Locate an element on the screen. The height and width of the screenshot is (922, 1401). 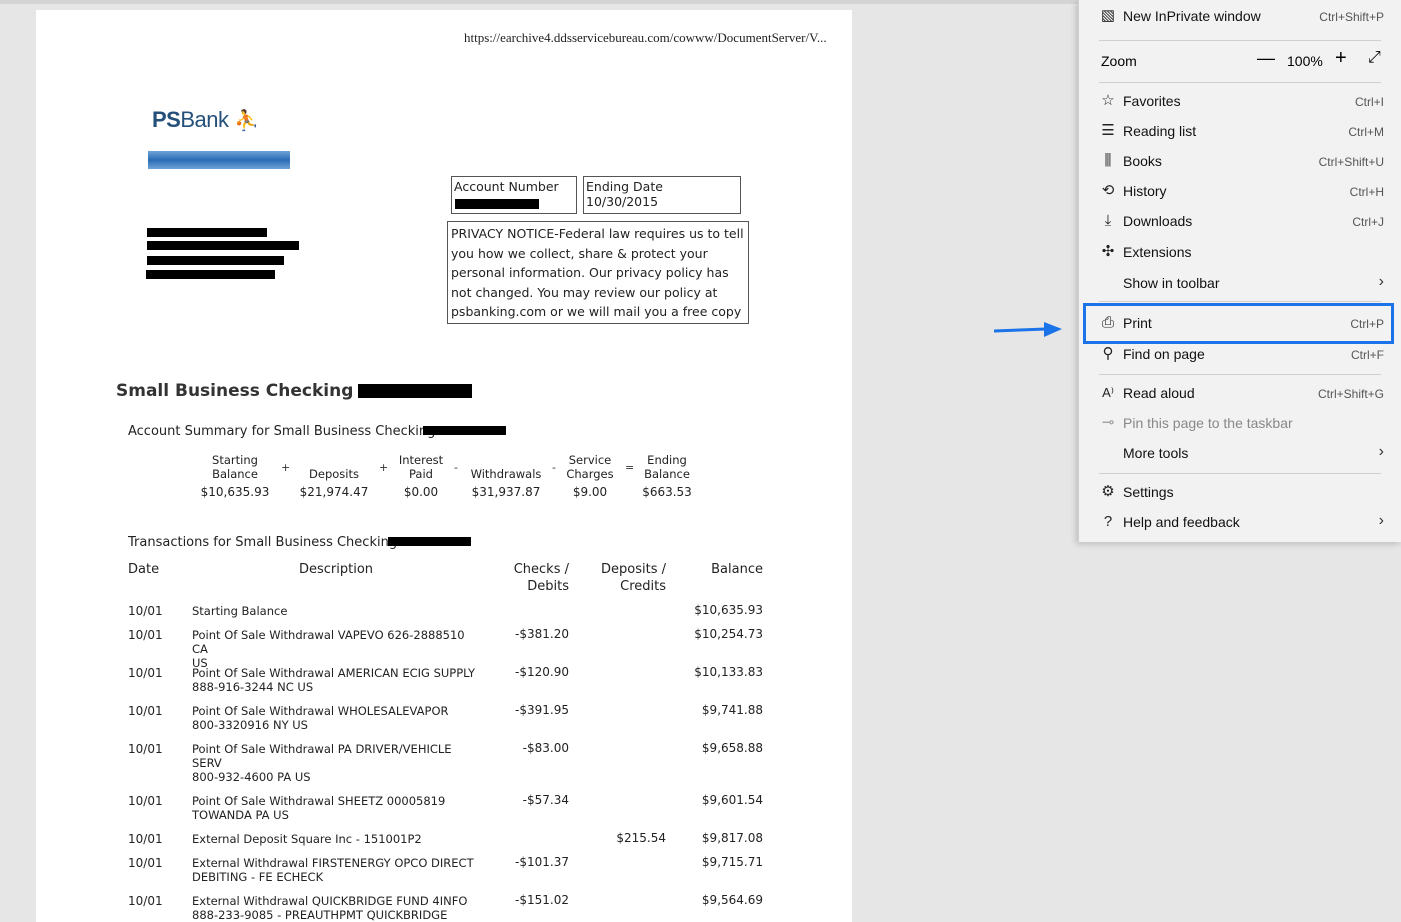
zoom-level: 100% is located at coordinates (1305, 61).